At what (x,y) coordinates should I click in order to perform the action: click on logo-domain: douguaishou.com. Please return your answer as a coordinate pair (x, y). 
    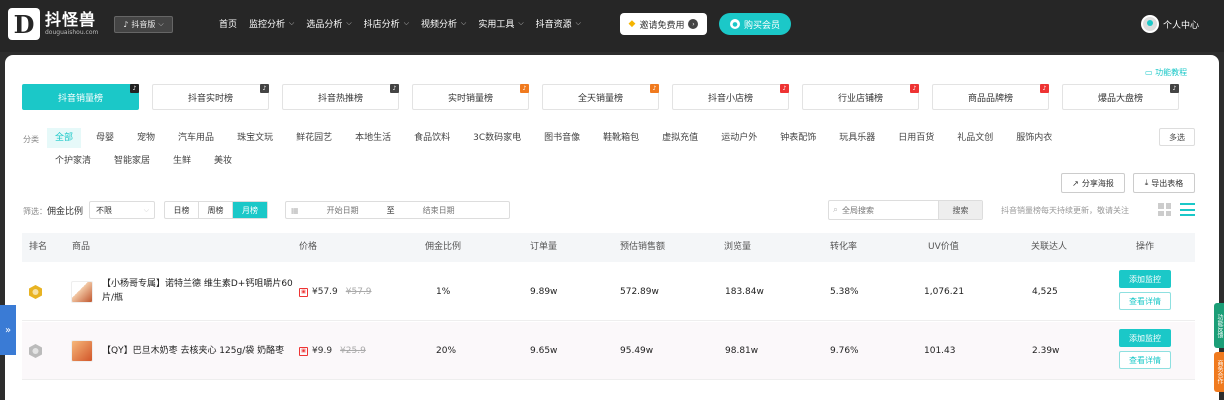
    Looking at the image, I should click on (72, 32).